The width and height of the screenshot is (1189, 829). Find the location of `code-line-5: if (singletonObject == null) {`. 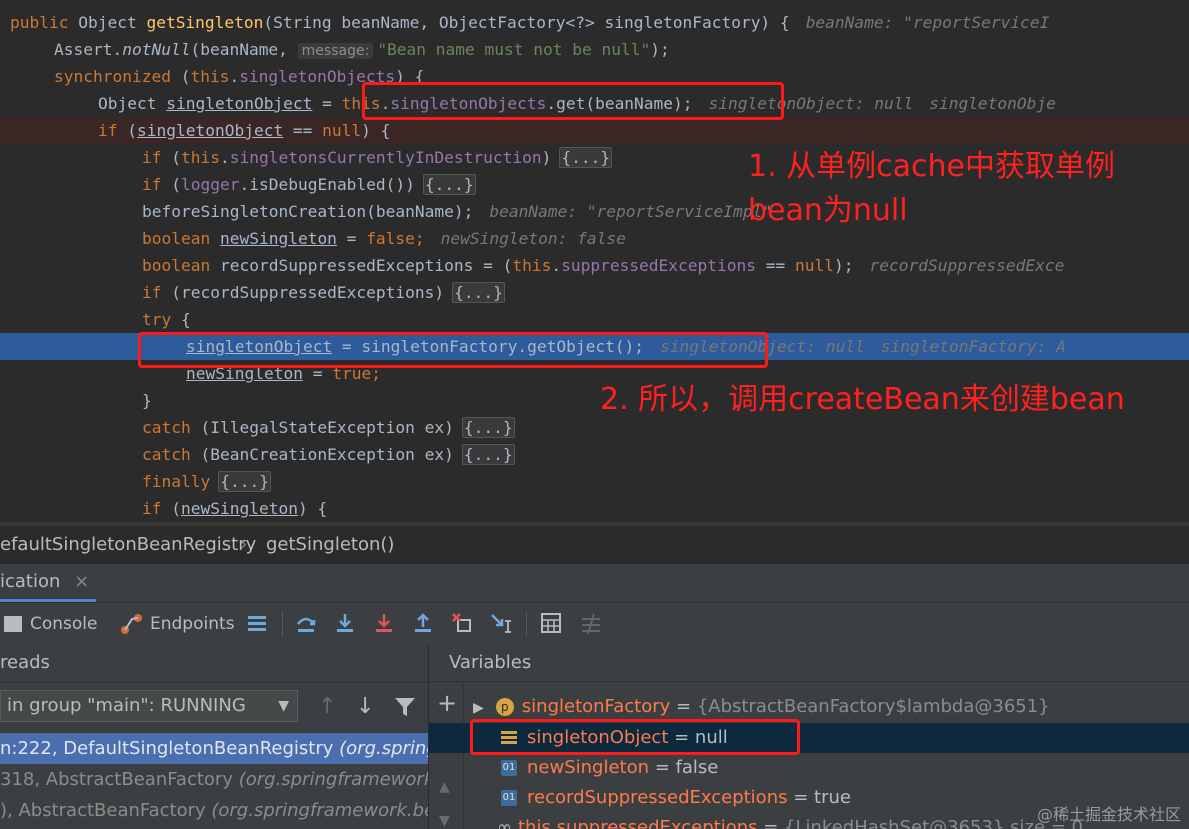

code-line-5: if (singletonObject == null) { is located at coordinates (594, 130).